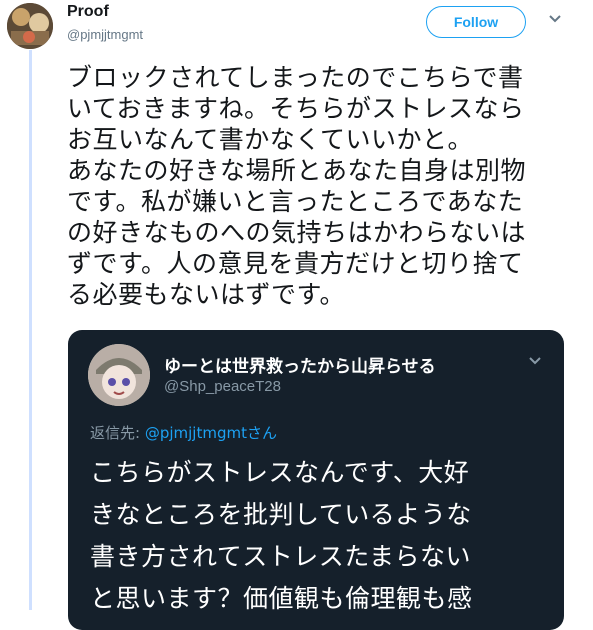  What do you see at coordinates (261, 433) in the screenshot?
I see `reply-suffix-label: さん` at bounding box center [261, 433].